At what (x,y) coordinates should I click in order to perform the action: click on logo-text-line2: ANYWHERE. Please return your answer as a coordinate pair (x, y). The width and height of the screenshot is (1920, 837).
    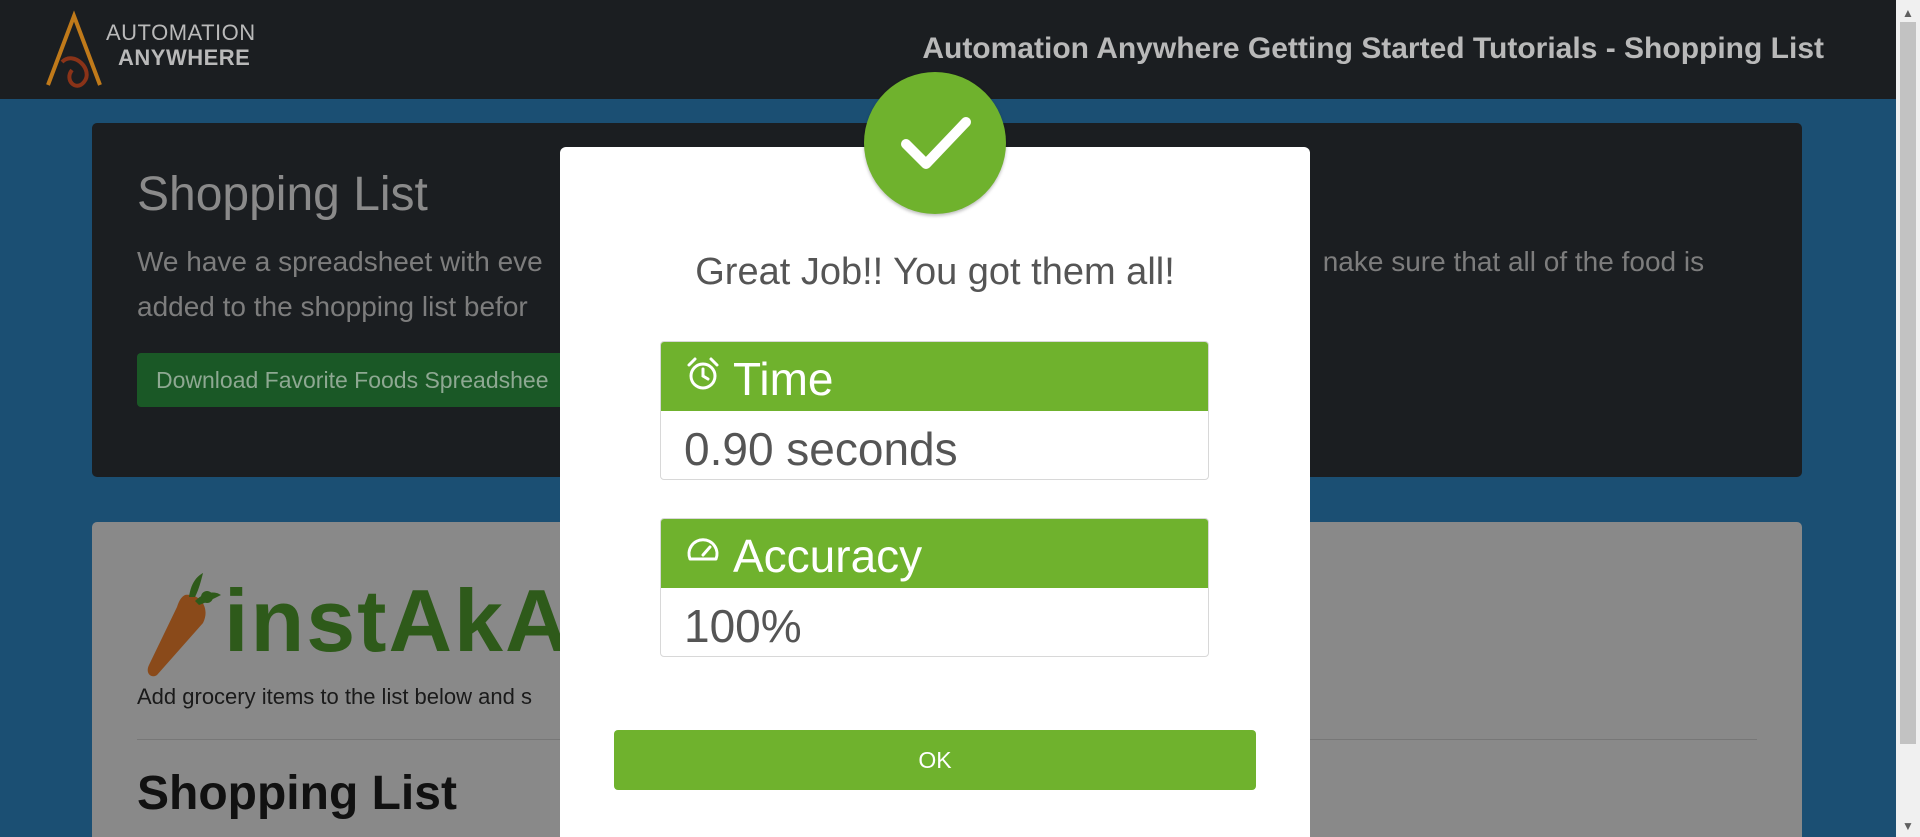
    Looking at the image, I should click on (184, 57).